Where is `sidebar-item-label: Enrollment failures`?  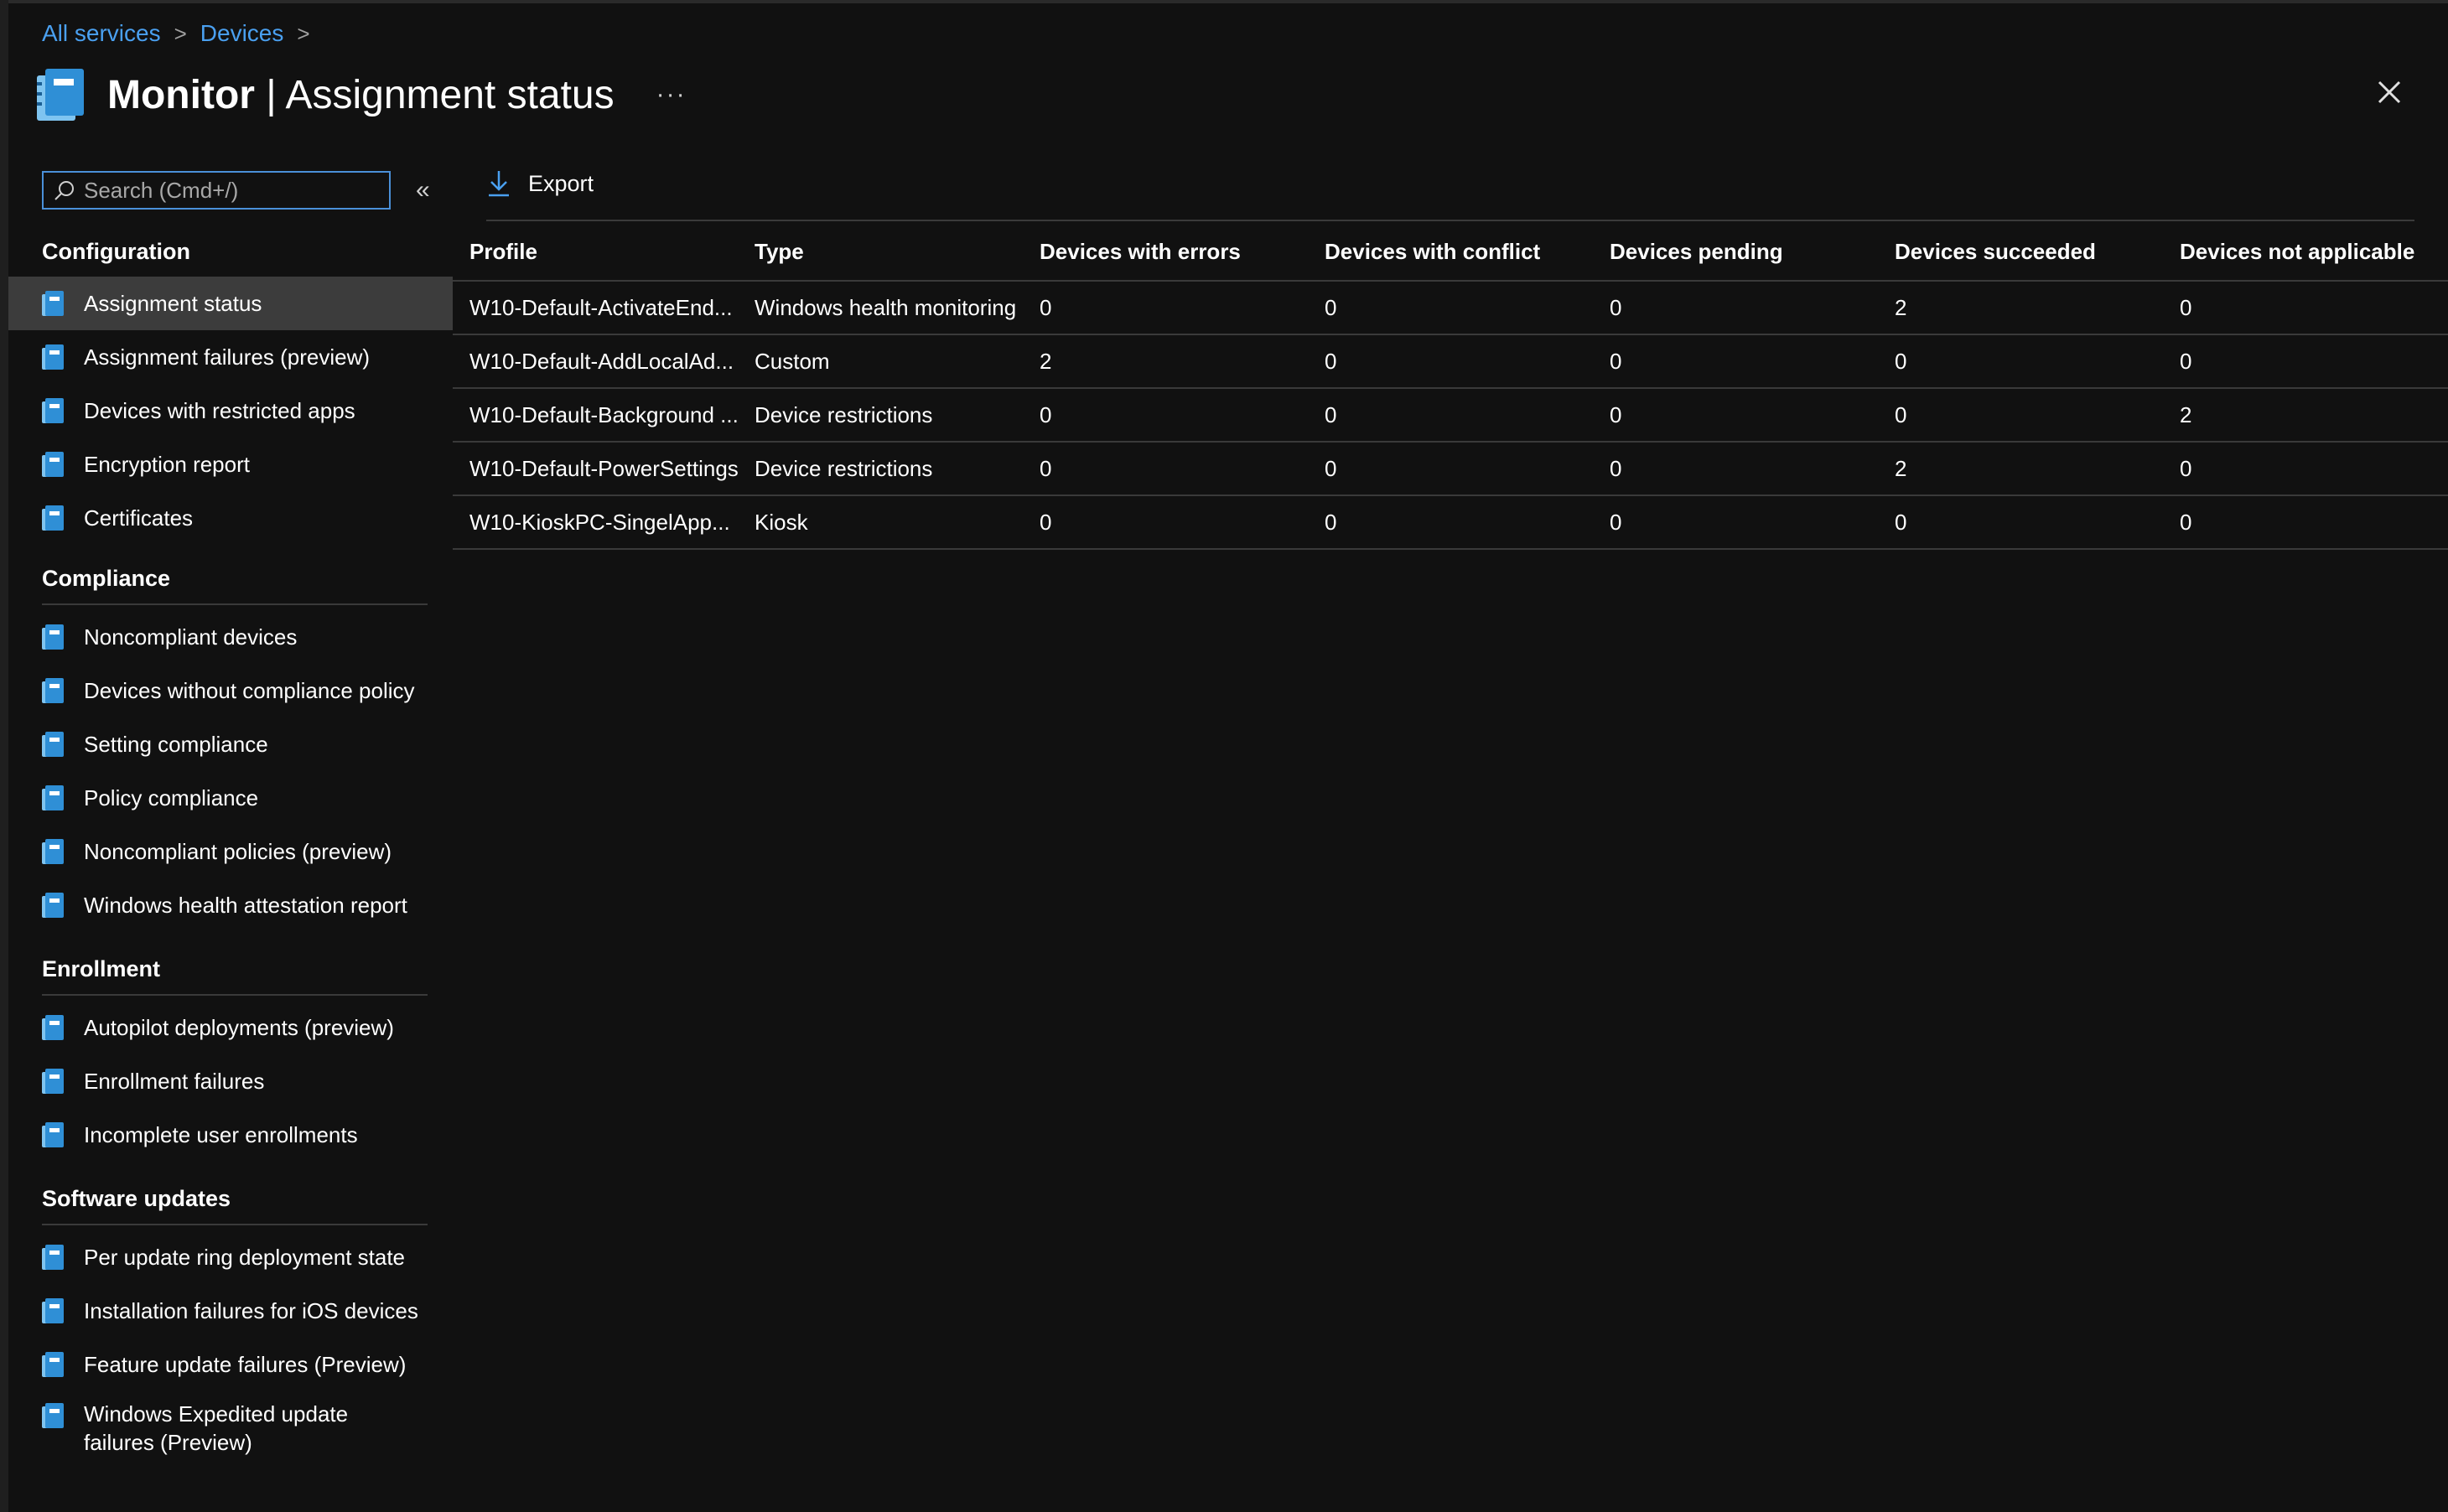
sidebar-item-label: Enrollment failures is located at coordinates (174, 1081).